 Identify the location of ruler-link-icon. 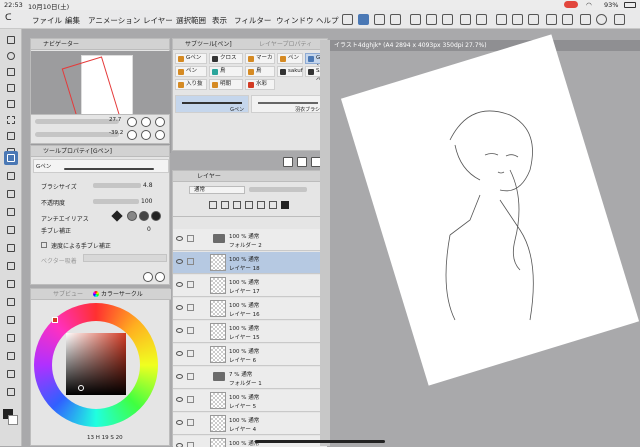
(273, 205).